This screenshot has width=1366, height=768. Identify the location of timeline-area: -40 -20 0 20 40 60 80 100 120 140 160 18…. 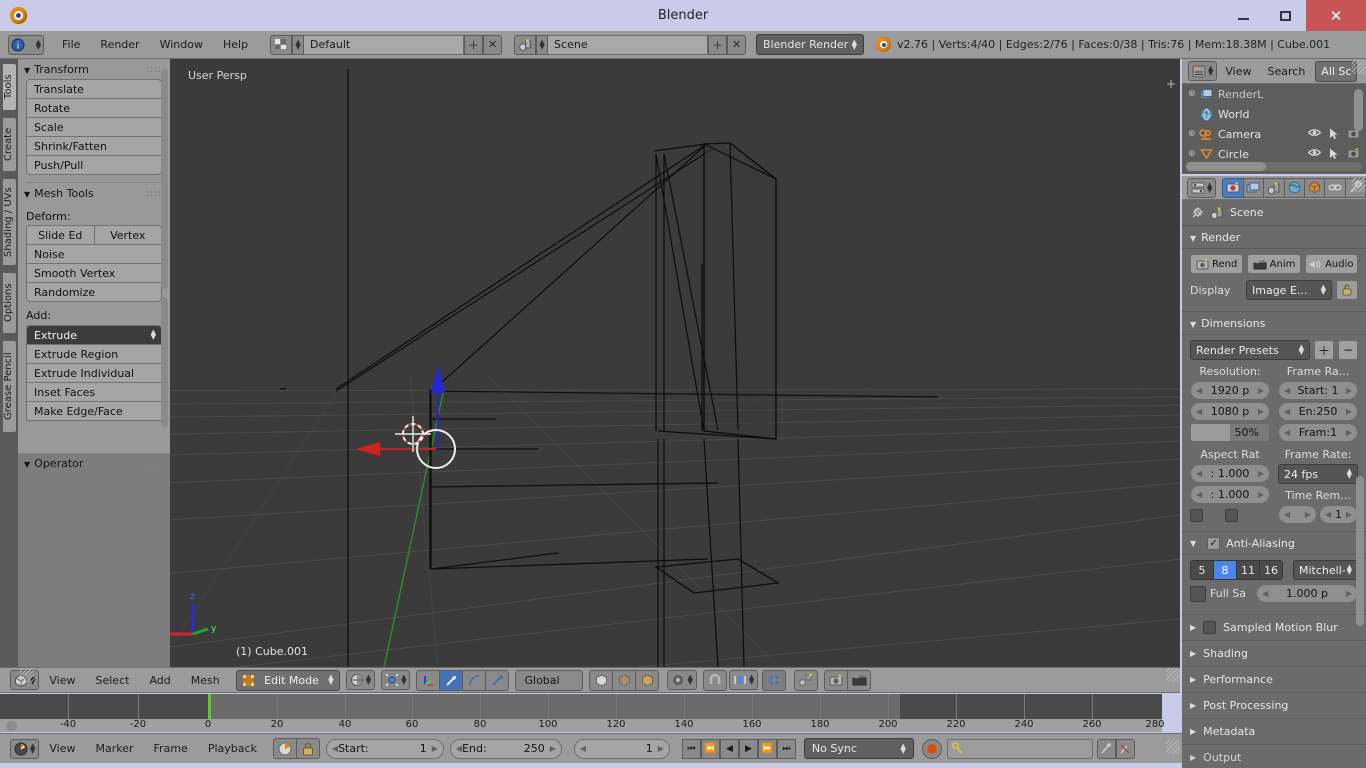
(582, 713).